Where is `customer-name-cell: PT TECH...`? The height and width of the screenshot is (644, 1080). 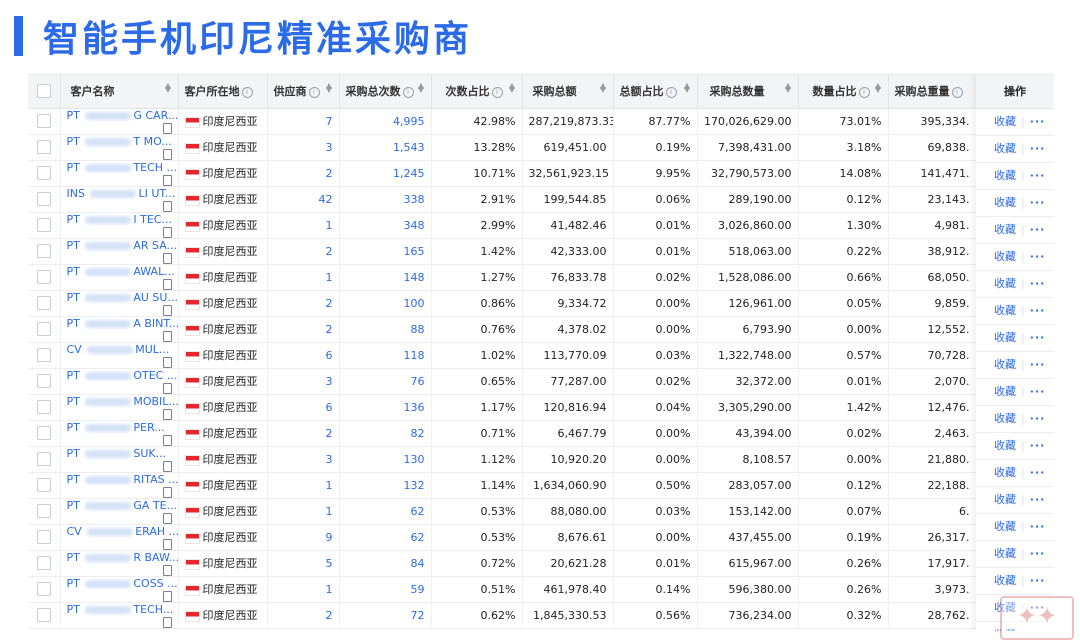
customer-name-cell: PT TECH... is located at coordinates (119, 615).